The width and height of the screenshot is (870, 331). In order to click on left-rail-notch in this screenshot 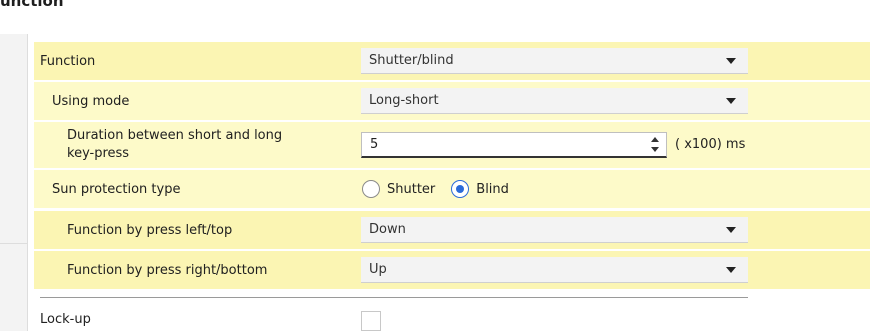, I will do `click(13, 243)`.